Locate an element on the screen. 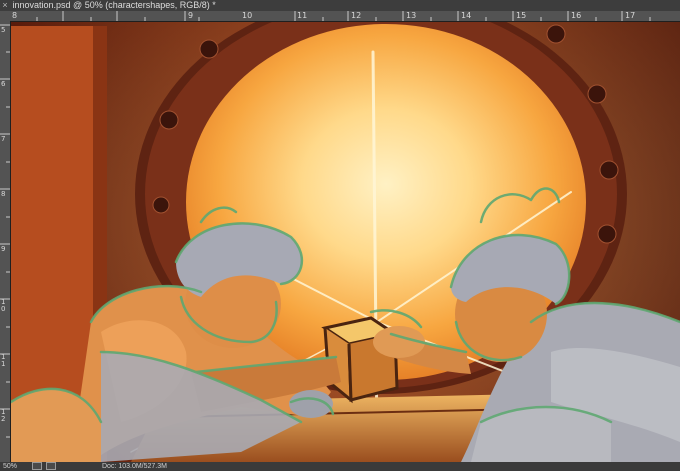  ruler-label: 1 0 is located at coordinates (3, 305).